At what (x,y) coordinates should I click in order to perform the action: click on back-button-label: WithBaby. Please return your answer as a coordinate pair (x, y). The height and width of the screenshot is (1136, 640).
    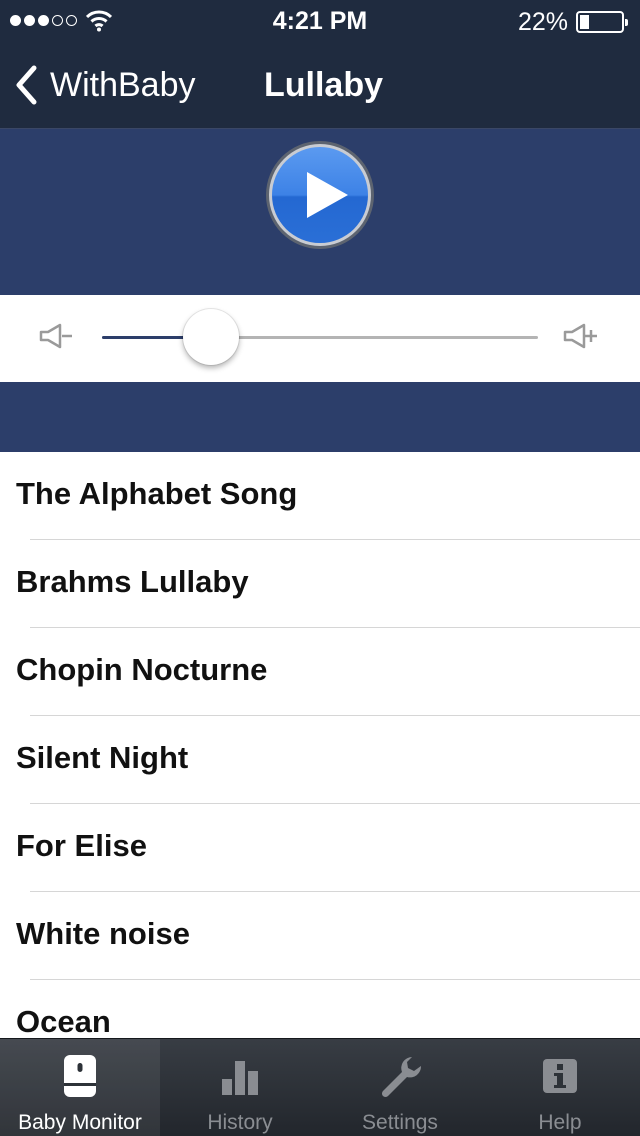
    Looking at the image, I should click on (123, 84).